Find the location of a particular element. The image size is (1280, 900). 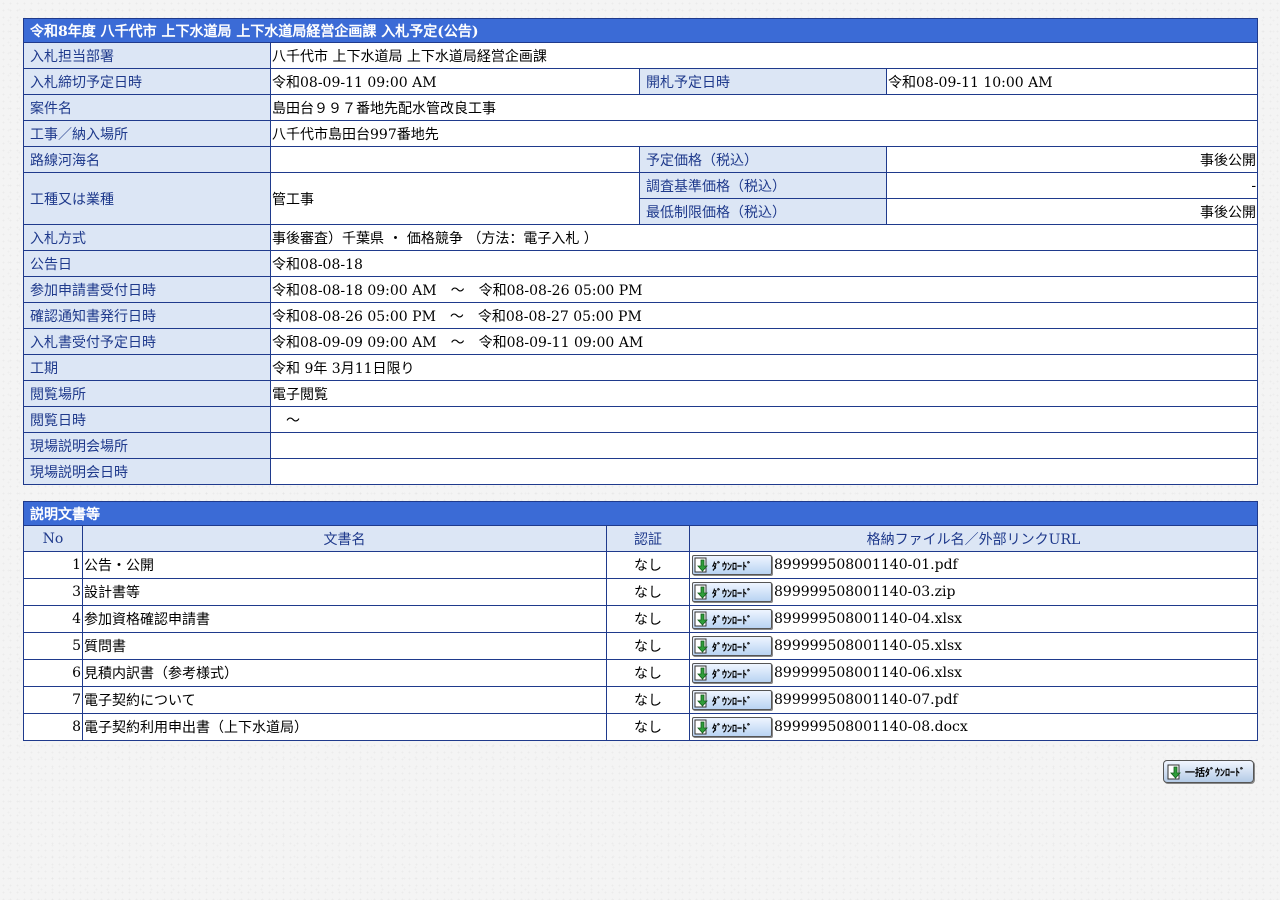

viewing-place-label: 閲覧場所 is located at coordinates (147, 393).